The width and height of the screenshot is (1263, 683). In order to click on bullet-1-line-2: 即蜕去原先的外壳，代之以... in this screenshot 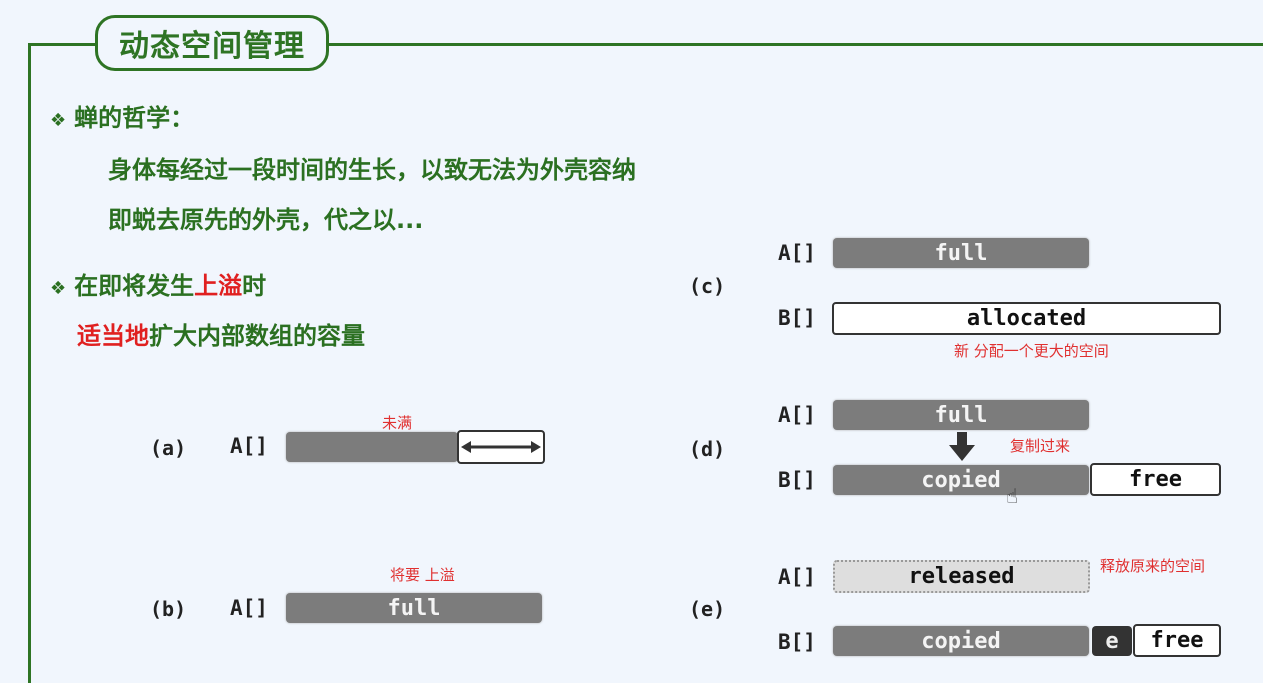, I will do `click(266, 220)`.